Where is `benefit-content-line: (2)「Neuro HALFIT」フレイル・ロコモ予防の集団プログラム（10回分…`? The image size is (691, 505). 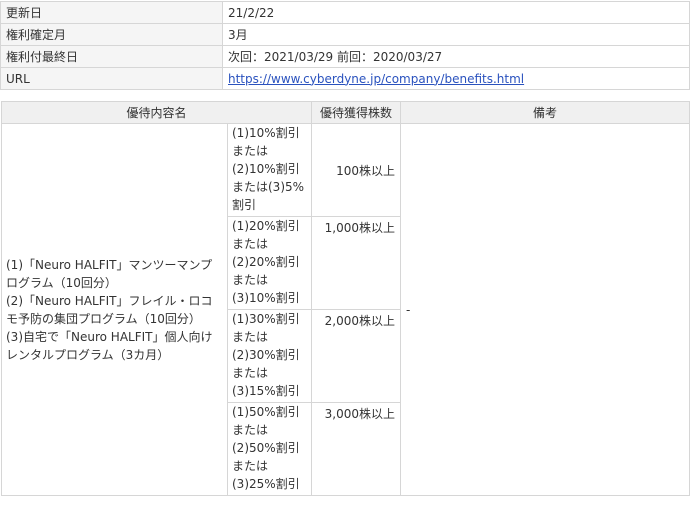 benefit-content-line: (2)「Neuro HALFIT」フレイル・ロコモ予防の集団プログラム（10回分… is located at coordinates (109, 309).